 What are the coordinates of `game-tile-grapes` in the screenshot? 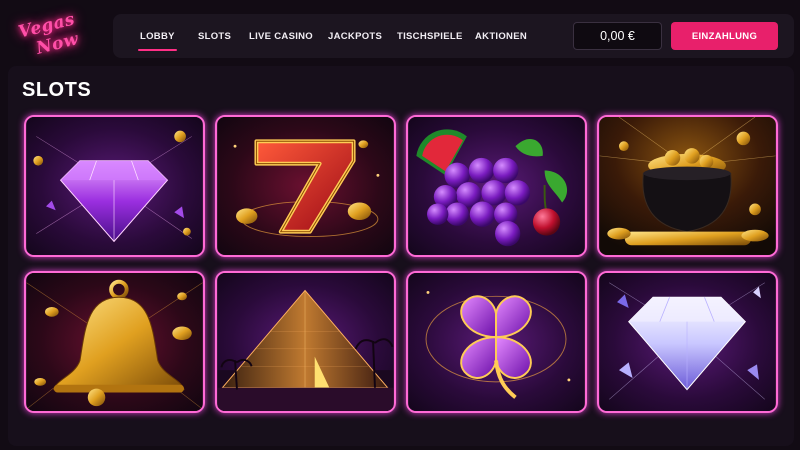 It's located at (496, 186).